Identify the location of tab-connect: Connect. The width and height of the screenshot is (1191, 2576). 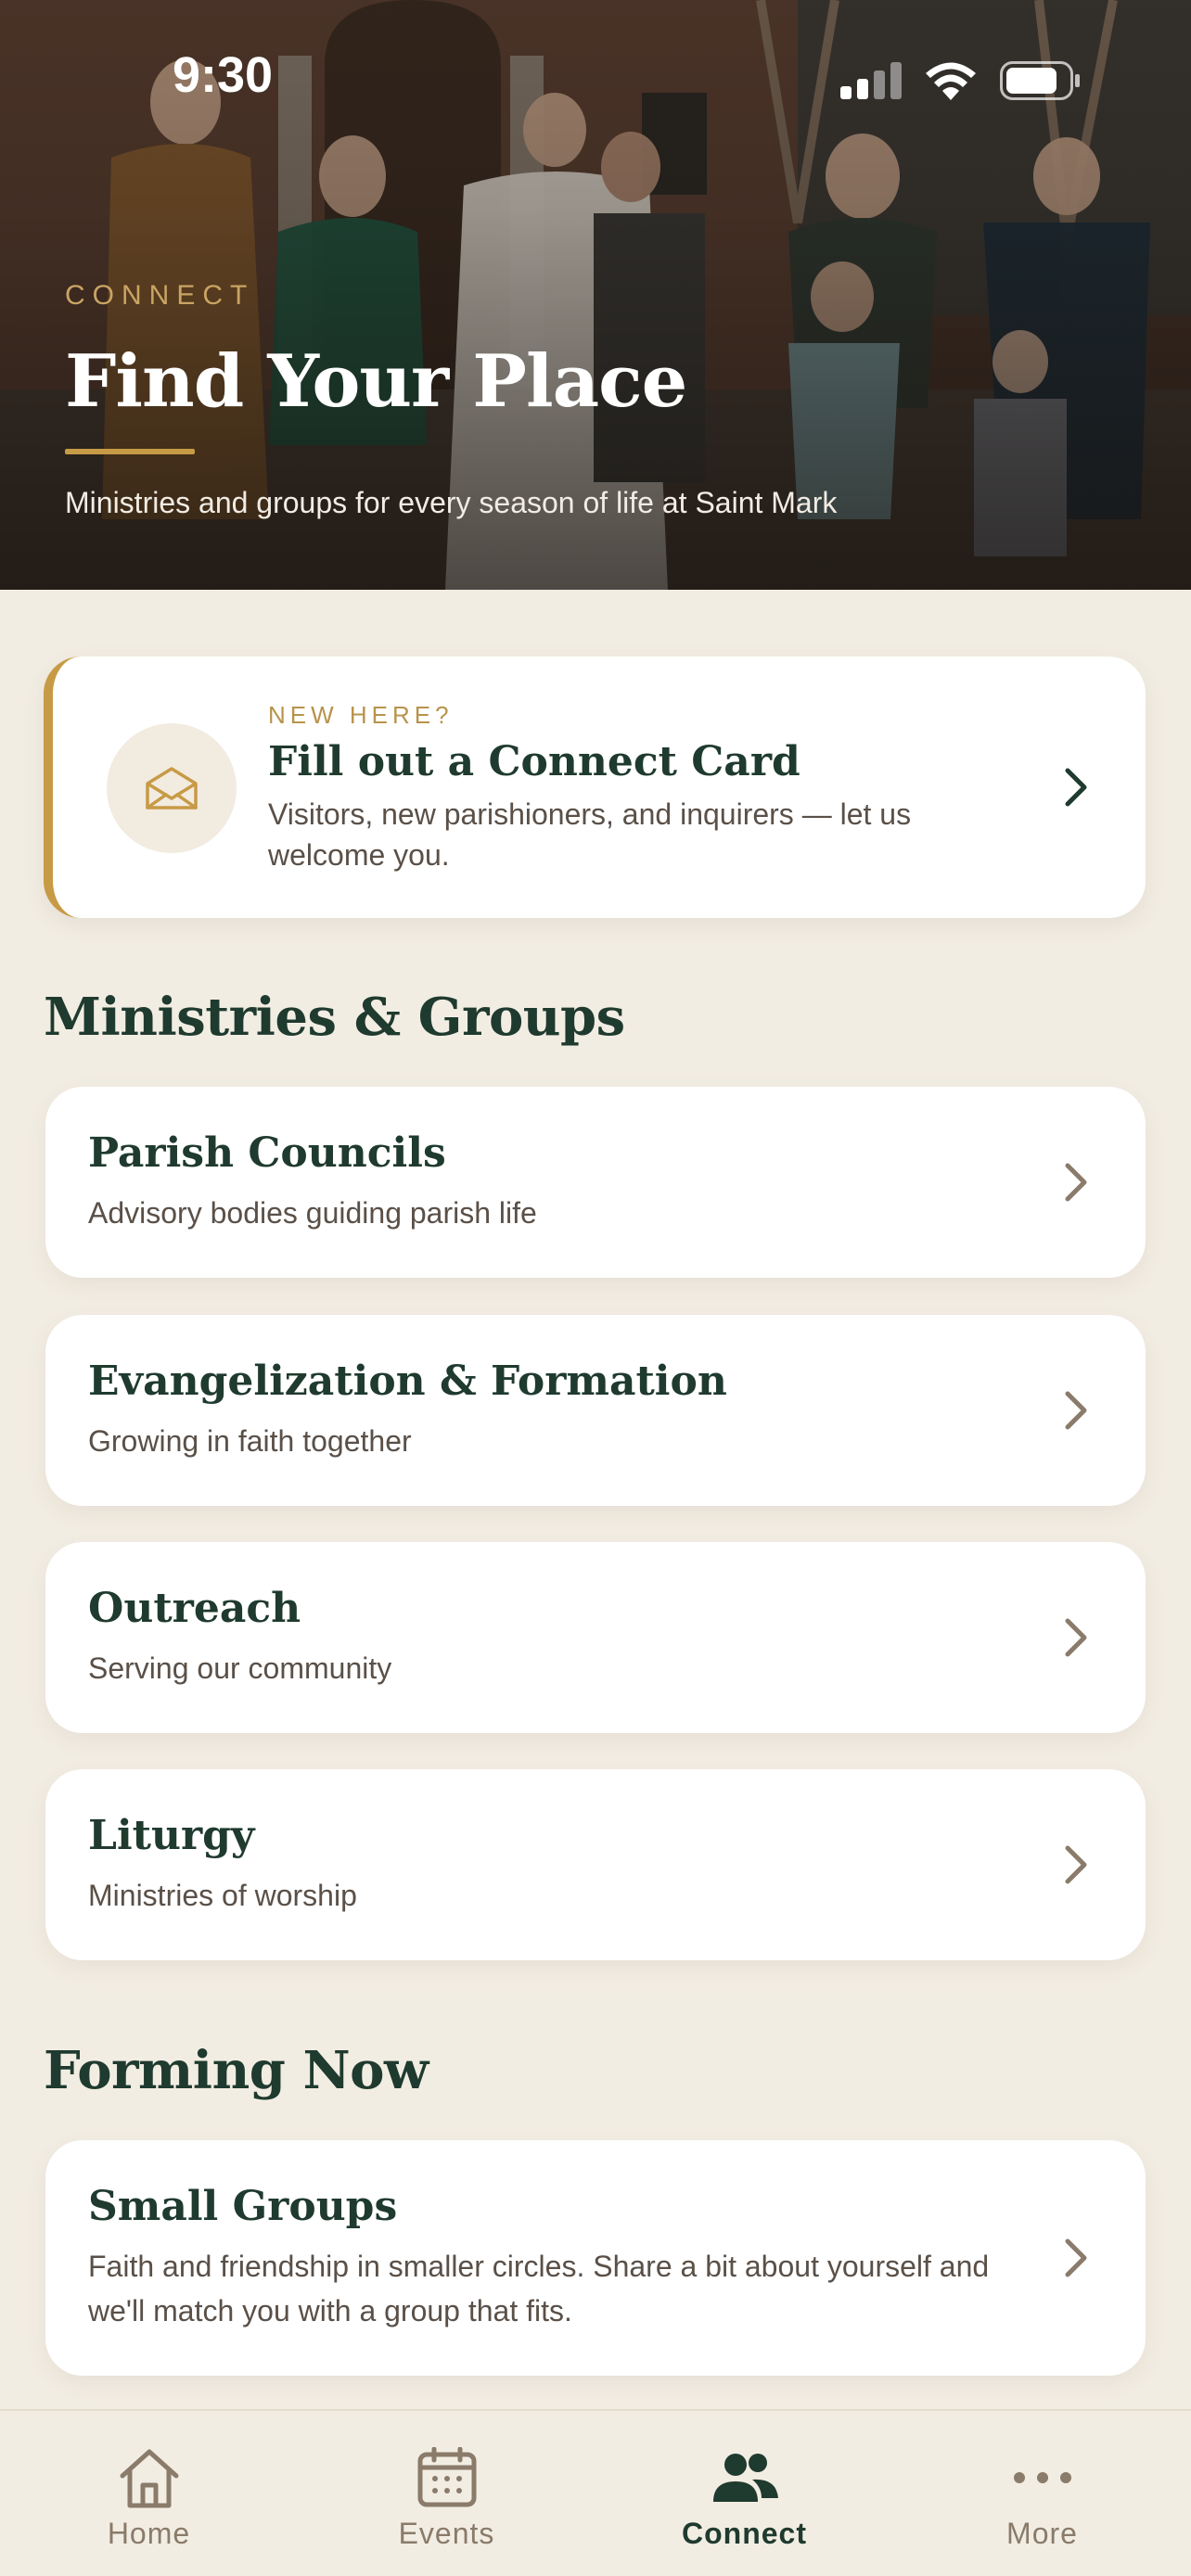
(744, 2493).